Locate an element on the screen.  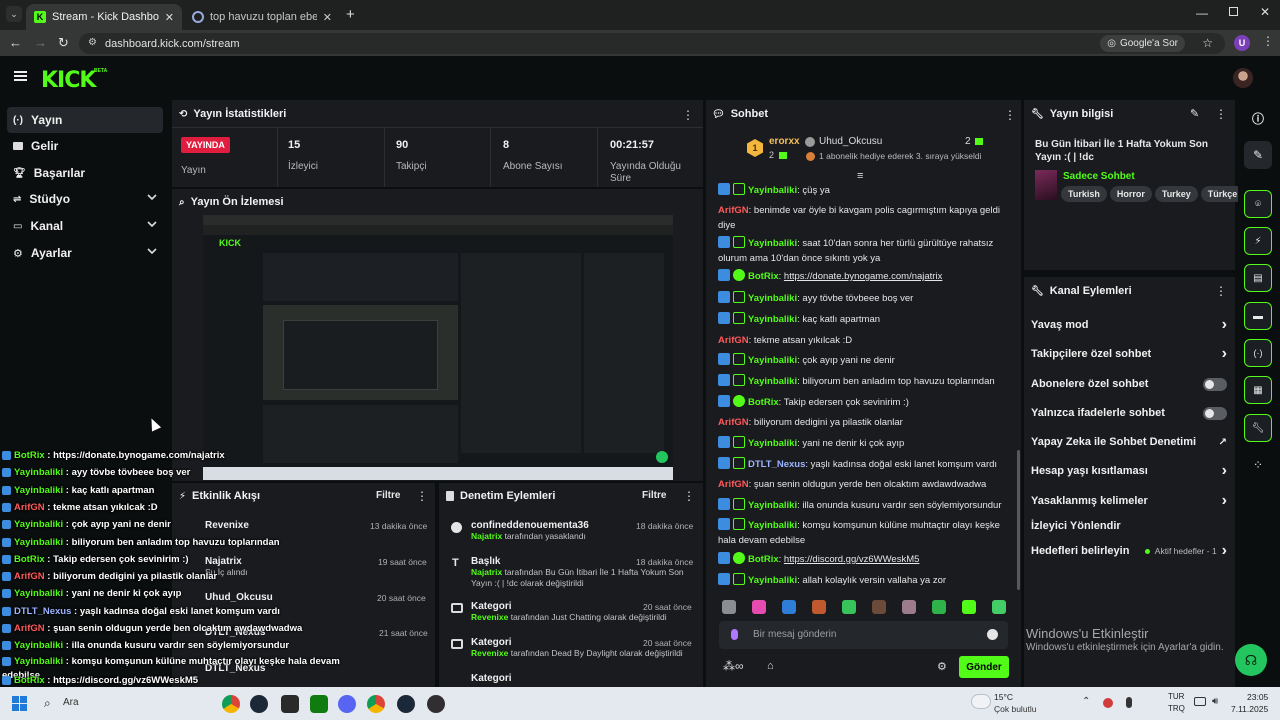
forward-icon: → is located at coordinates (40, 42).